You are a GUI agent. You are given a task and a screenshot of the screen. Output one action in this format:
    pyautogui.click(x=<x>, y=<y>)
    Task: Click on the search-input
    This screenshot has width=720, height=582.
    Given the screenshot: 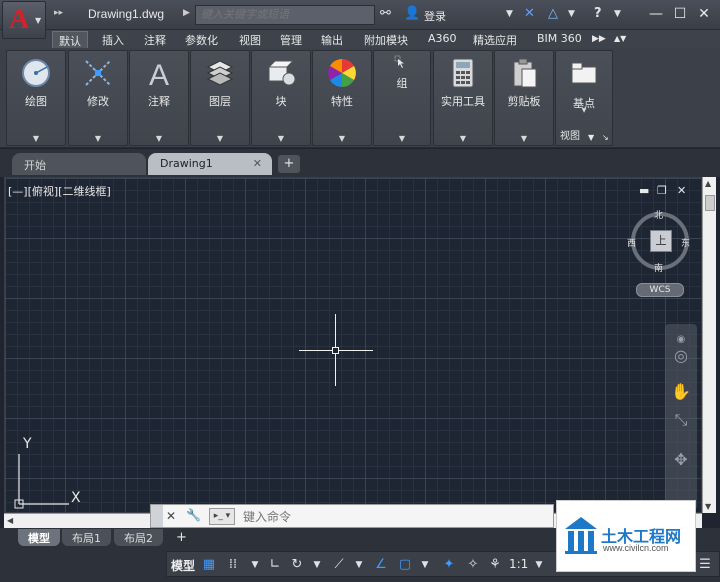 What is the action you would take?
    pyautogui.click(x=285, y=15)
    